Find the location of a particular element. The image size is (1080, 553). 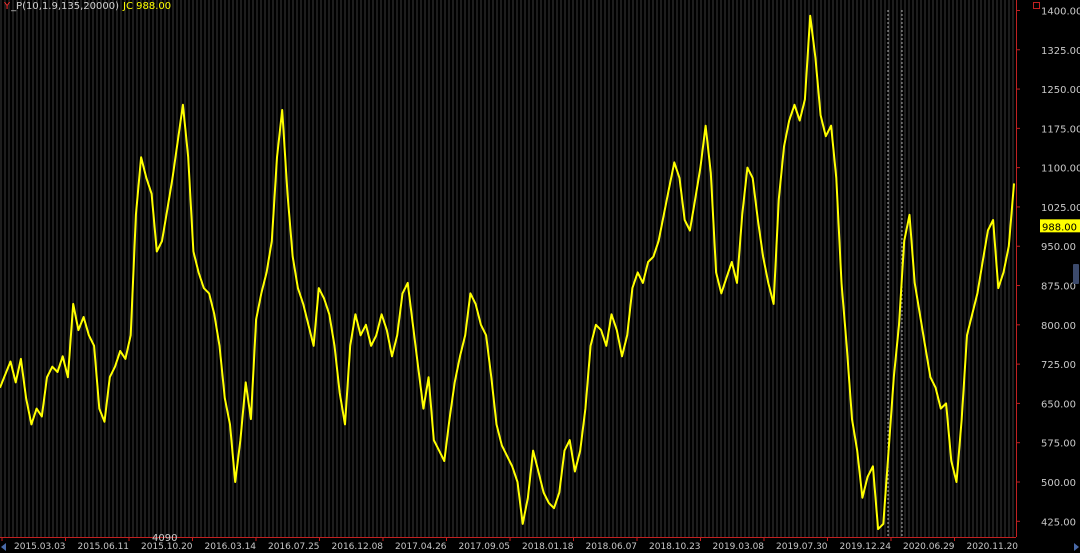

y-tick-label: 950.00 is located at coordinates (1058, 247).